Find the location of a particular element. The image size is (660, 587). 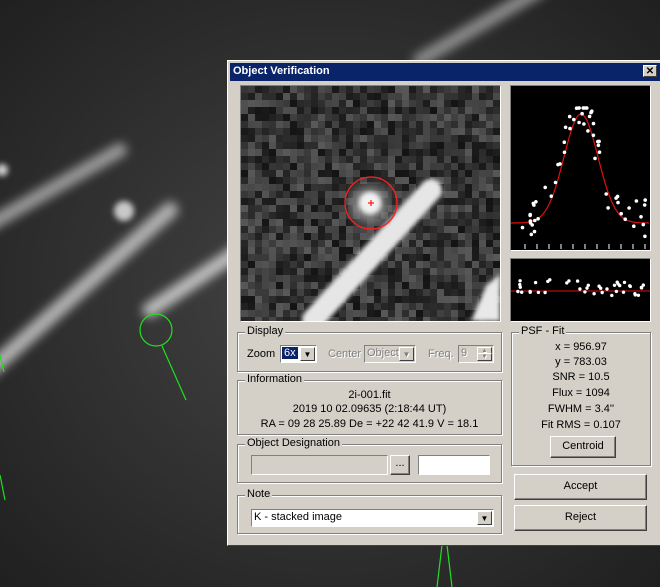

display-legend: Display is located at coordinates (265, 331).